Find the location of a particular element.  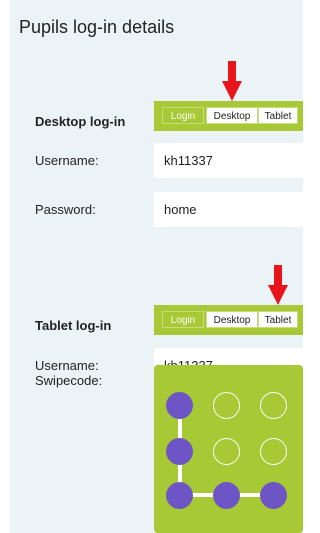

desktop-login-tabs: Login Desktop Tablet is located at coordinates (228, 116).